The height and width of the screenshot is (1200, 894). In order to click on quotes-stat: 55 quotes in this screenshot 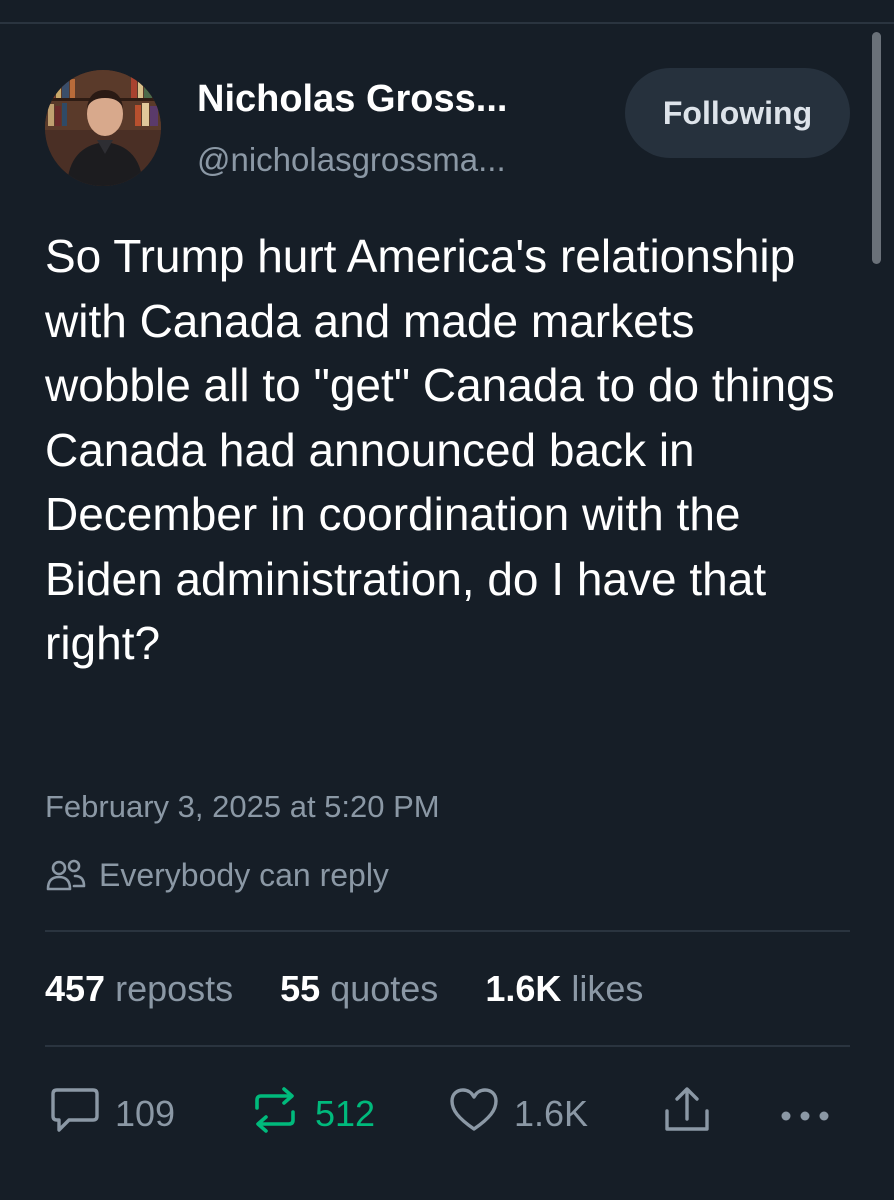, I will do `click(359, 989)`.